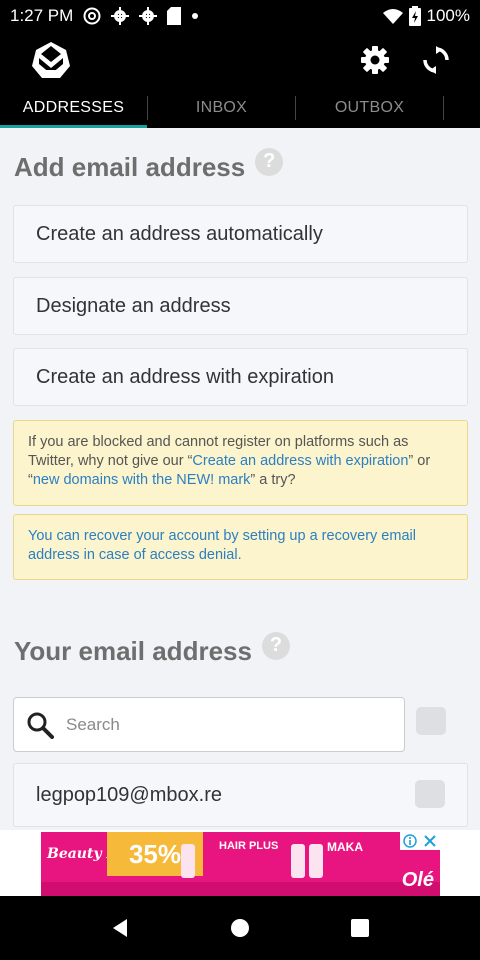  What do you see at coordinates (142, 480) in the screenshot?
I see `new-domains-link: new domains with the NEW! mark` at bounding box center [142, 480].